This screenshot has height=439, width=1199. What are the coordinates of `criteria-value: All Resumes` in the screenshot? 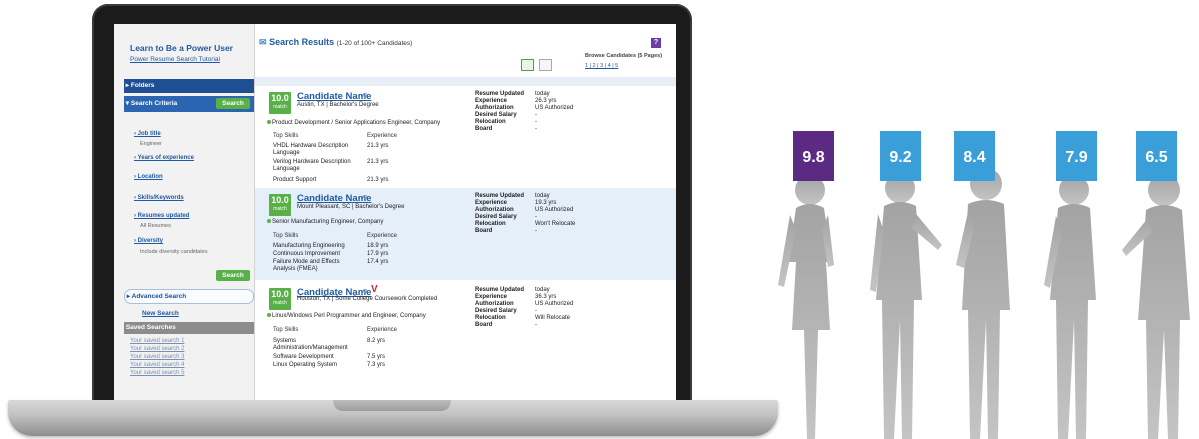 It's located at (155, 226).